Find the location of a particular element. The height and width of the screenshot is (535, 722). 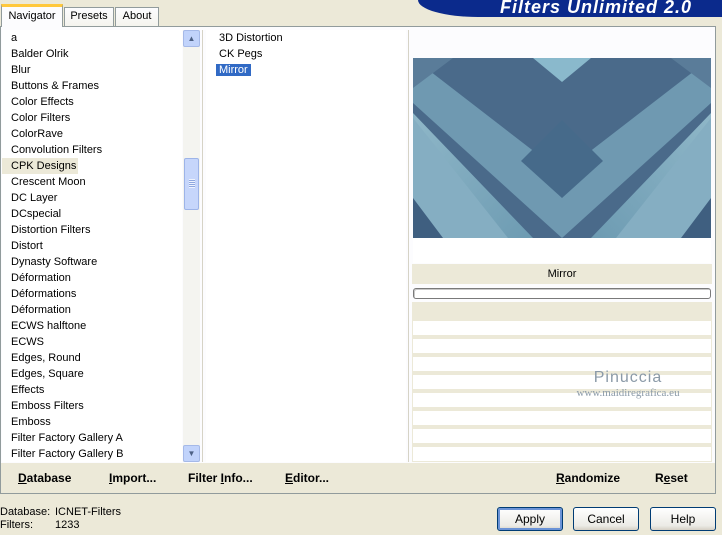

scroll-down-button: ▼ is located at coordinates (191, 453).